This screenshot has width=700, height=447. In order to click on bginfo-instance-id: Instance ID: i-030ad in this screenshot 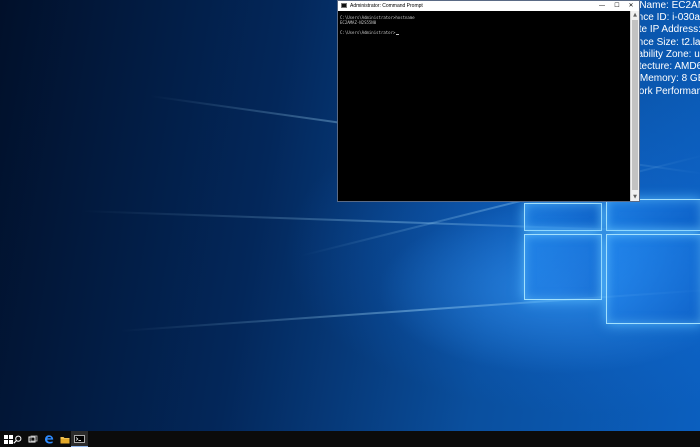, I will do `click(670, 17)`.